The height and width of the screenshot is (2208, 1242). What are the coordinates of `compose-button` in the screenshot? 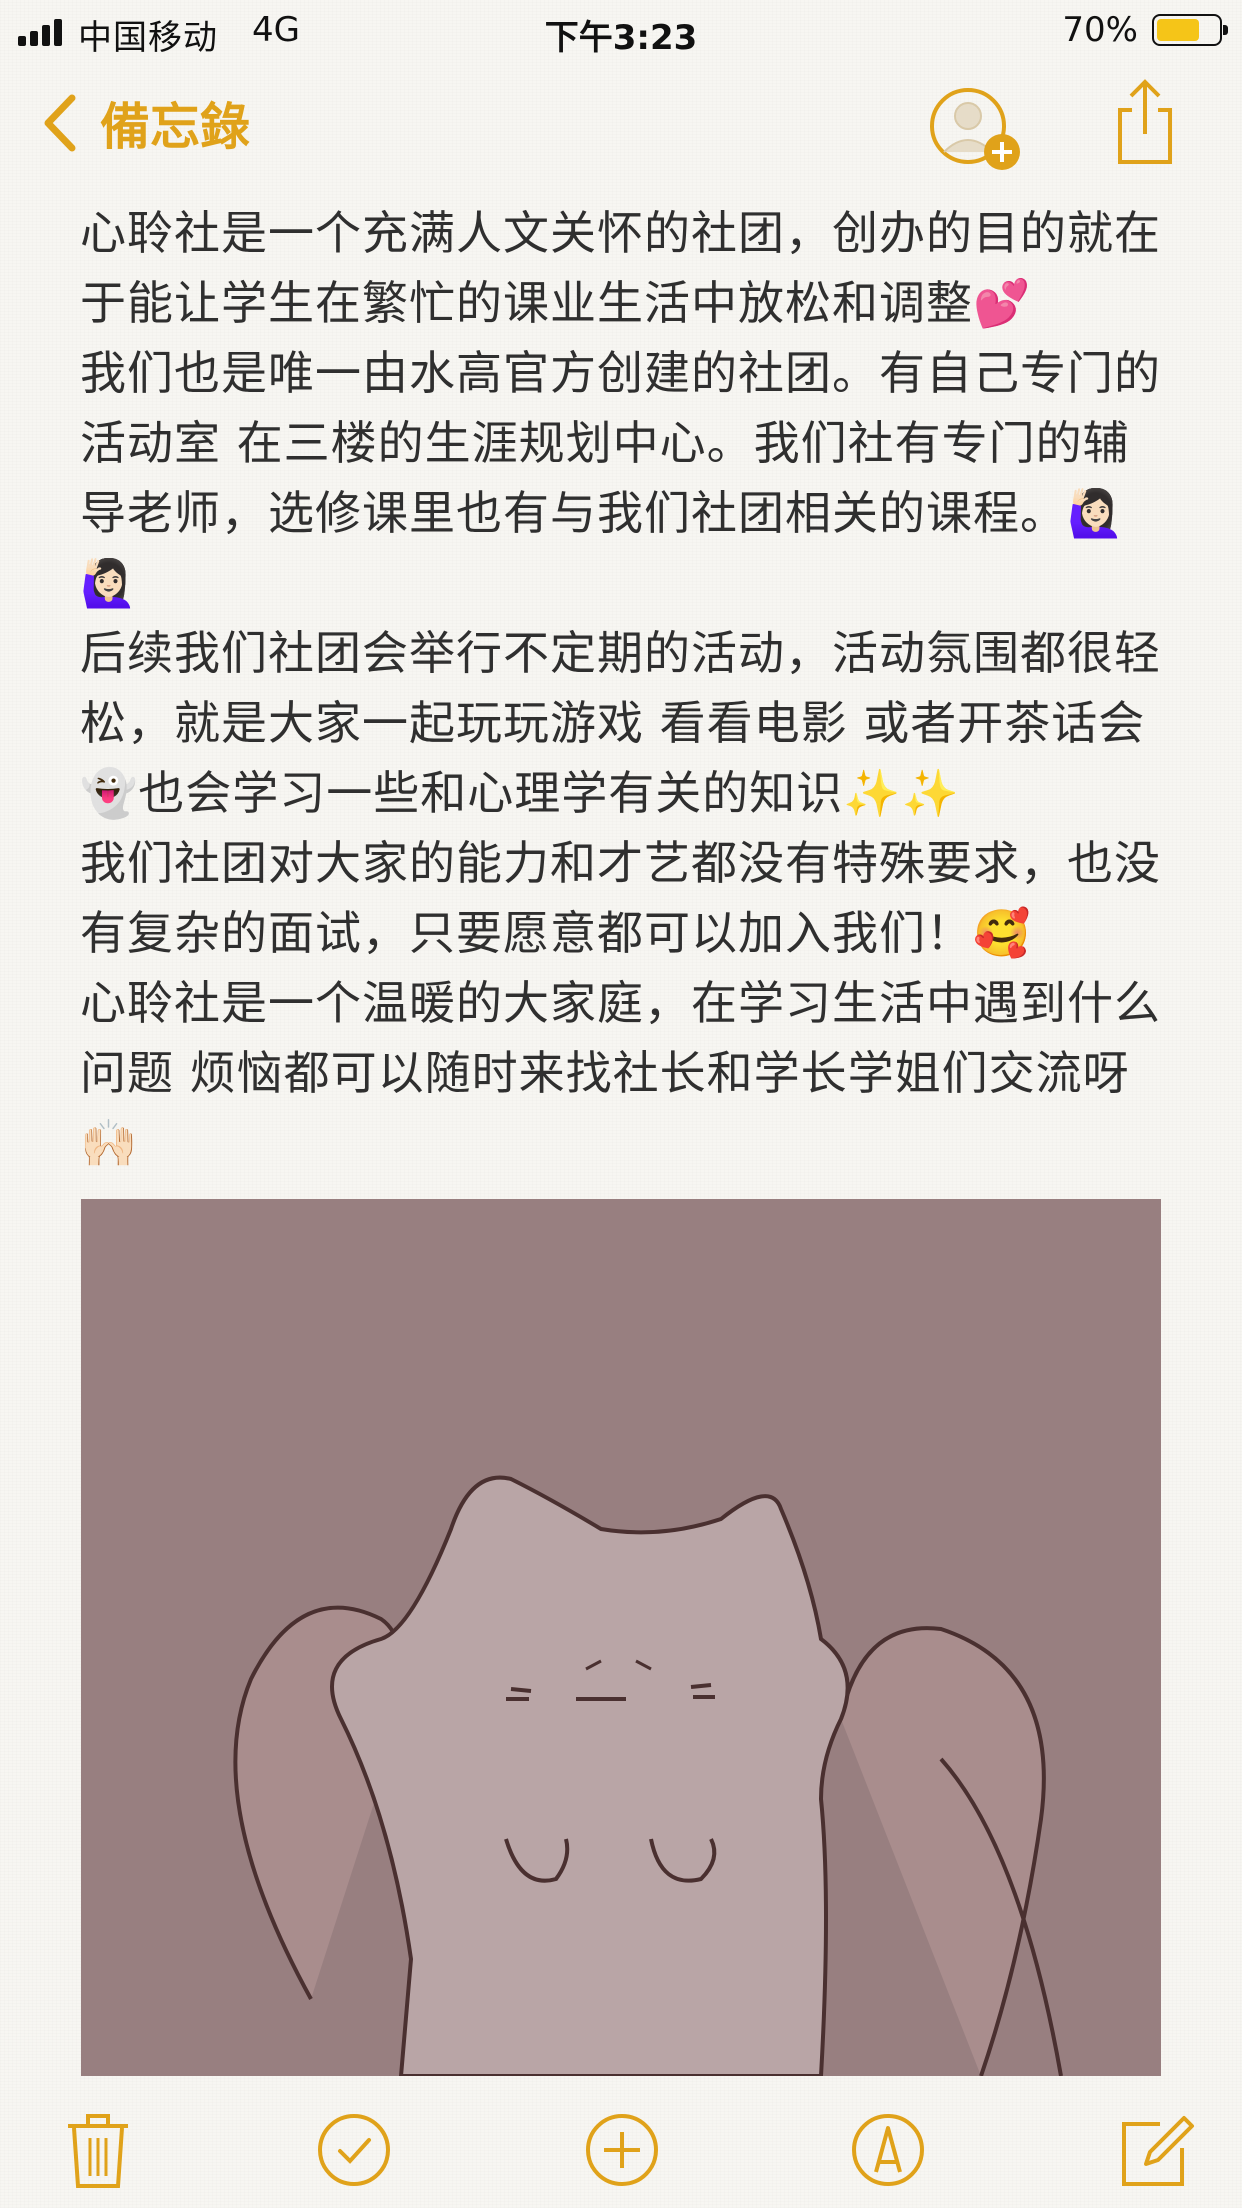 It's located at (1156, 2150).